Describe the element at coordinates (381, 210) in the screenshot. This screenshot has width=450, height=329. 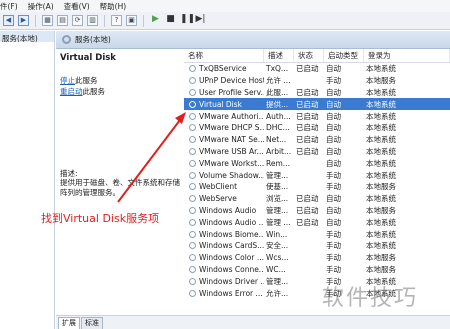
I see `service-log-on-as: 本地服务` at that location.